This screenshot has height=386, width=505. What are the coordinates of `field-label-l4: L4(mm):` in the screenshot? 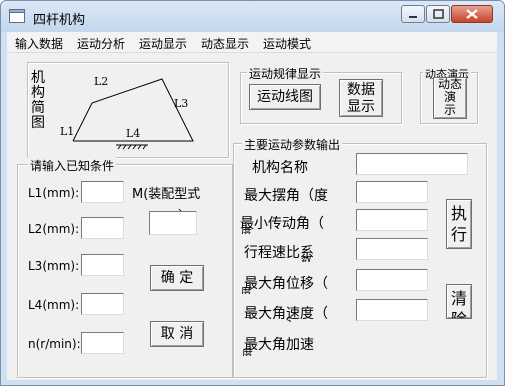 It's located at (54, 305).